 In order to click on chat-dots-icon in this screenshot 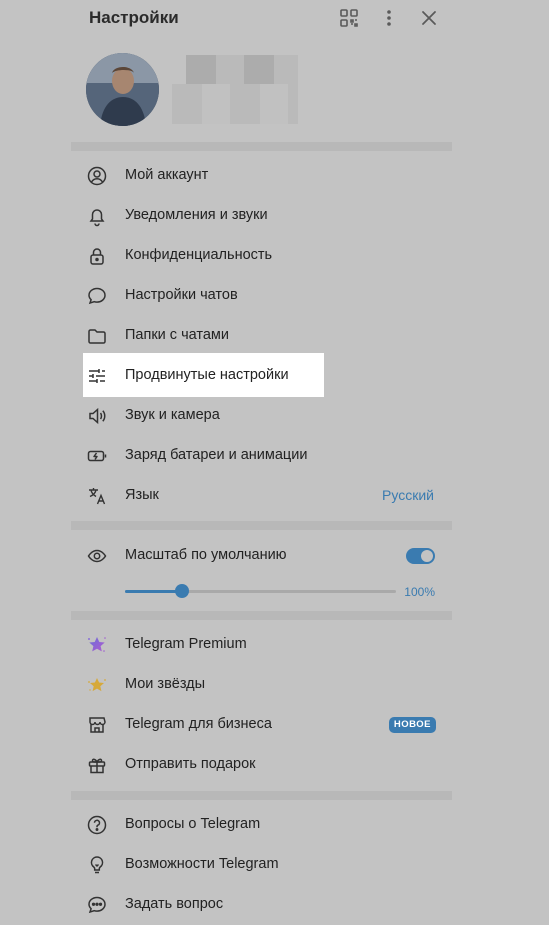, I will do `click(97, 905)`.